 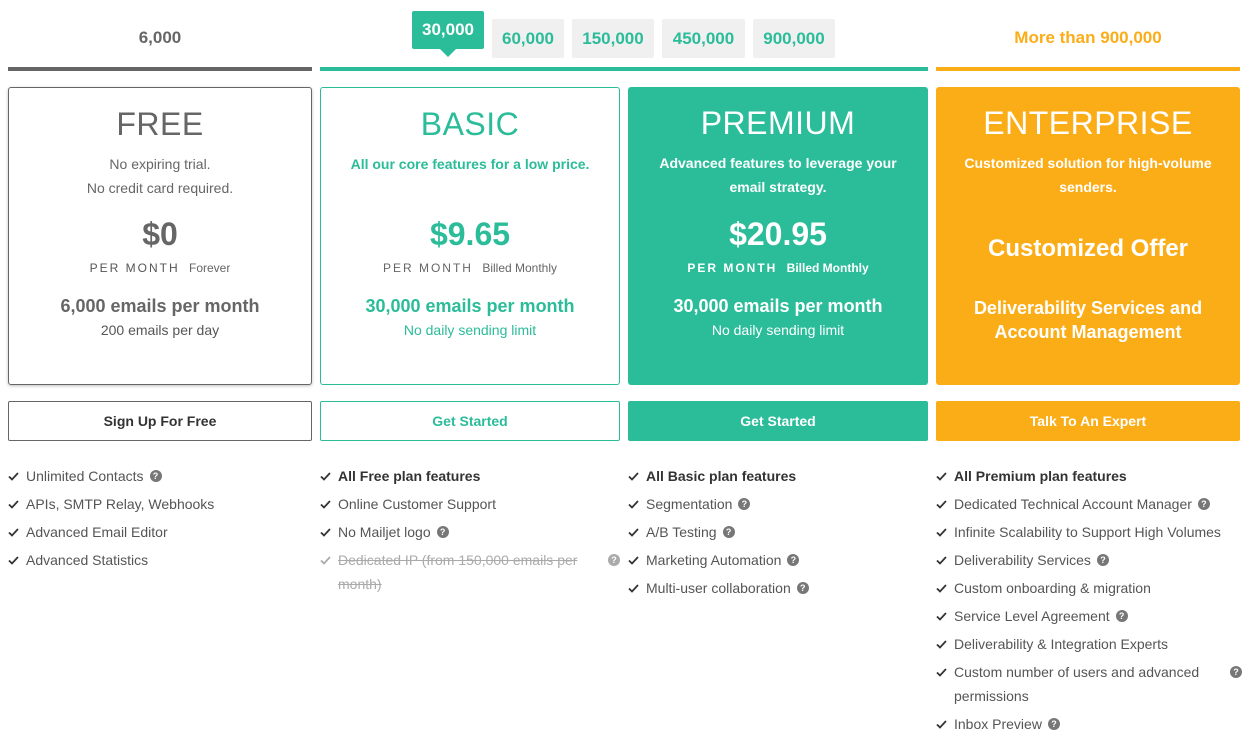 What do you see at coordinates (1040, 476) in the screenshot?
I see `feature-text: All Premium plan features` at bounding box center [1040, 476].